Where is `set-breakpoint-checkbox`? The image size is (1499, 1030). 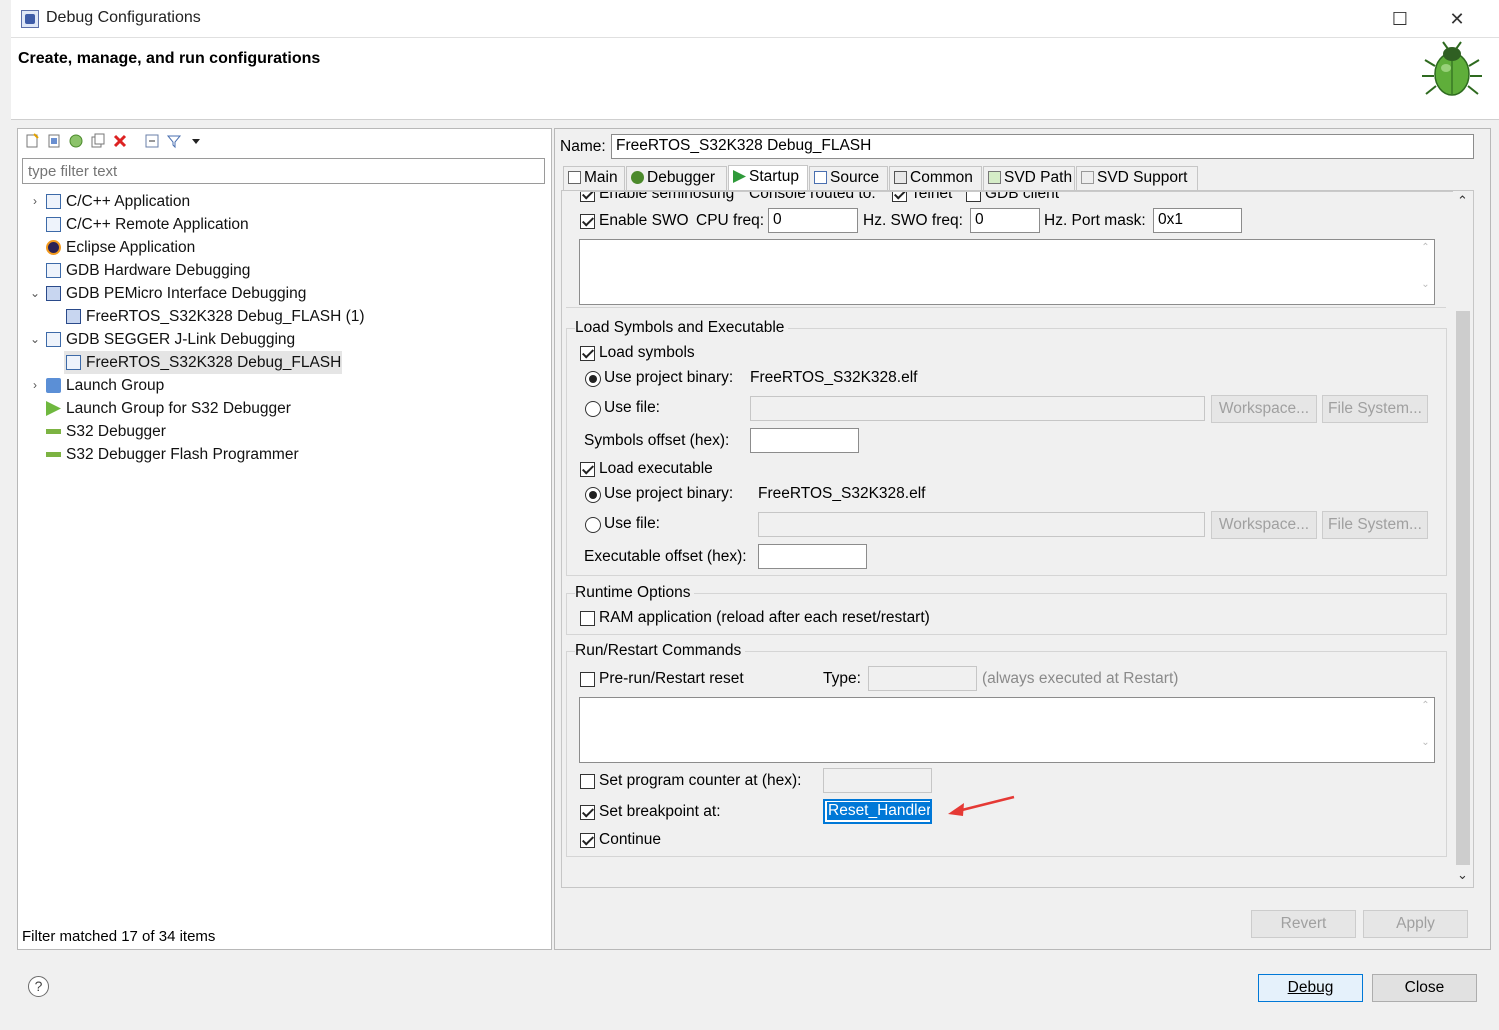
set-breakpoint-checkbox is located at coordinates (587, 812).